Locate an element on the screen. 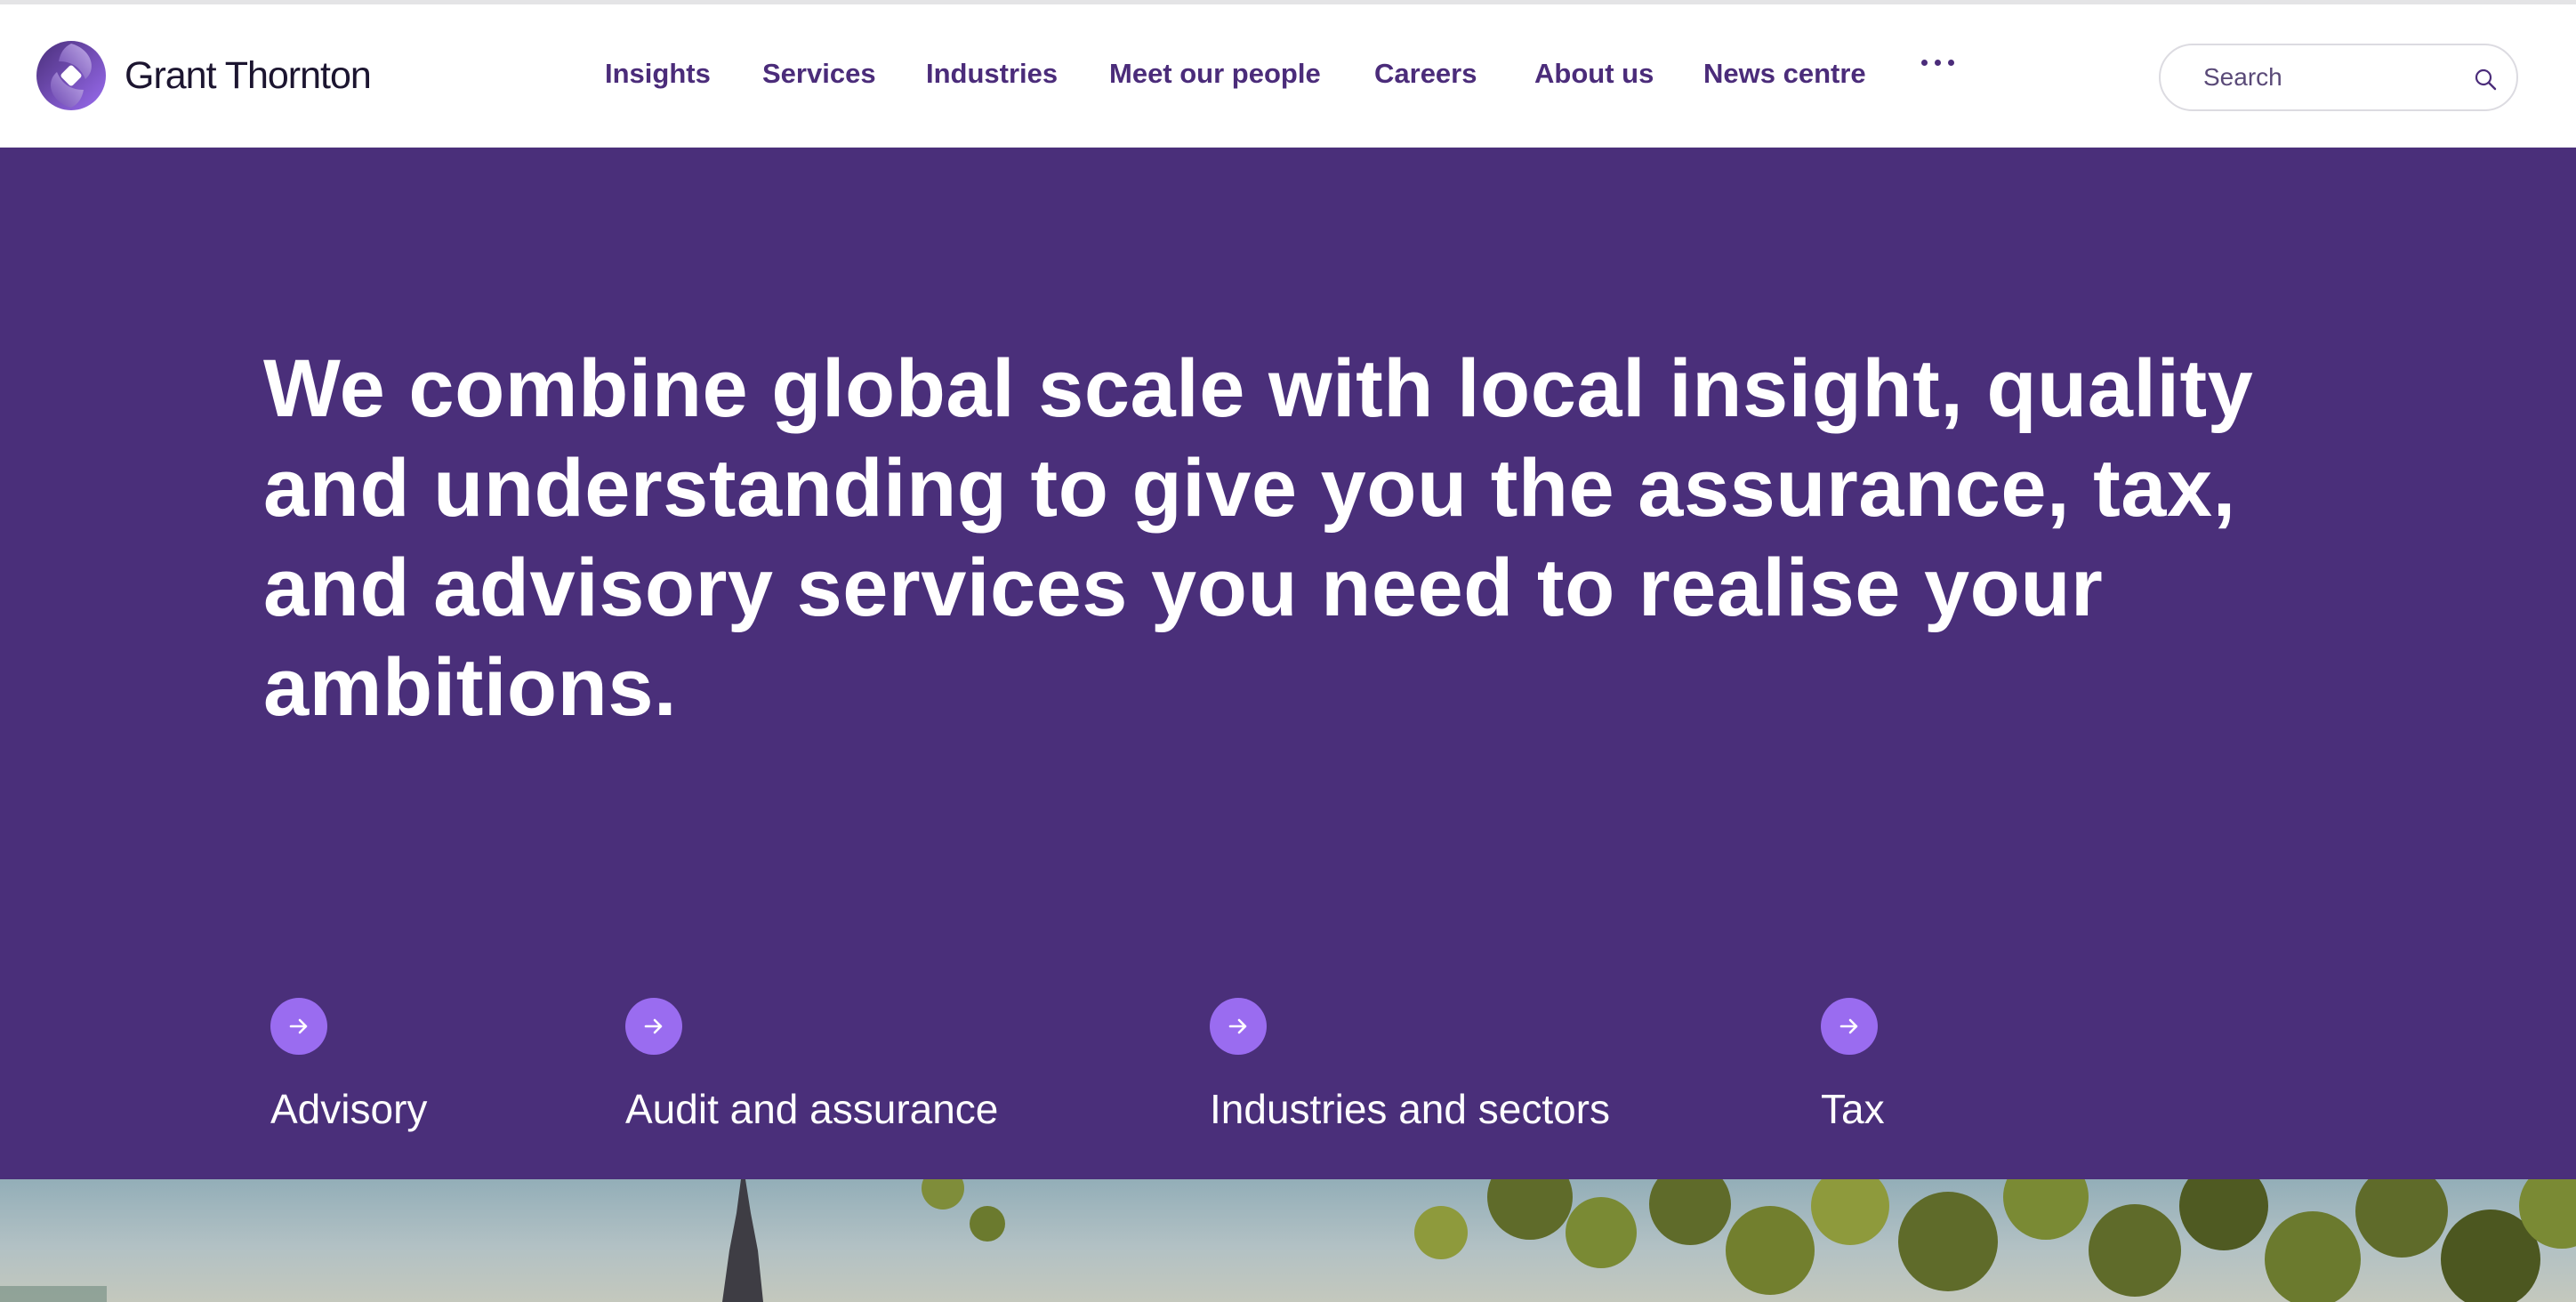  service-link-label: Industries and sectors is located at coordinates (1410, 1109).